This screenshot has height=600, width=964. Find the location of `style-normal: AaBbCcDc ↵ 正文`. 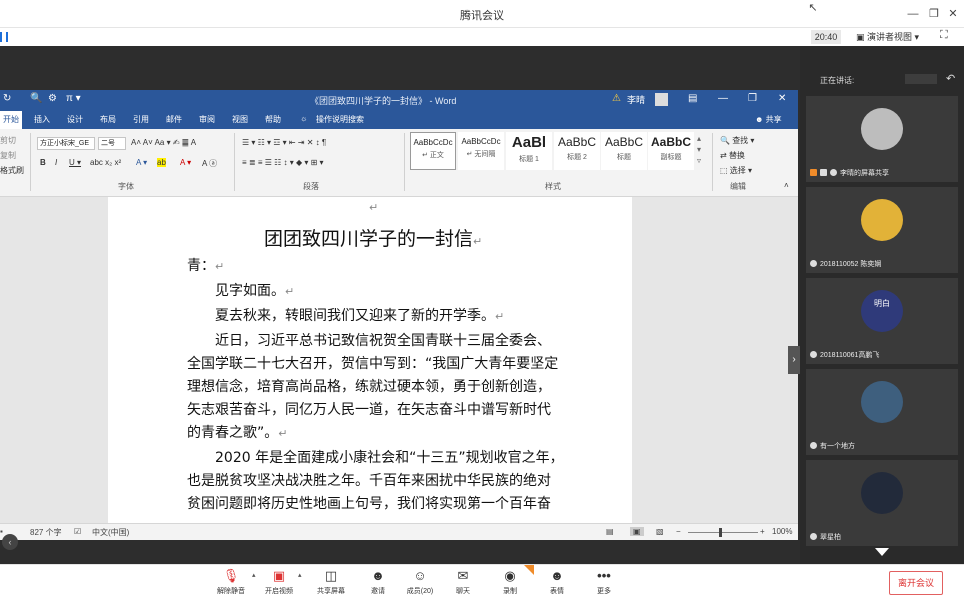

style-normal: AaBbCcDc ↵ 正文 is located at coordinates (433, 151).